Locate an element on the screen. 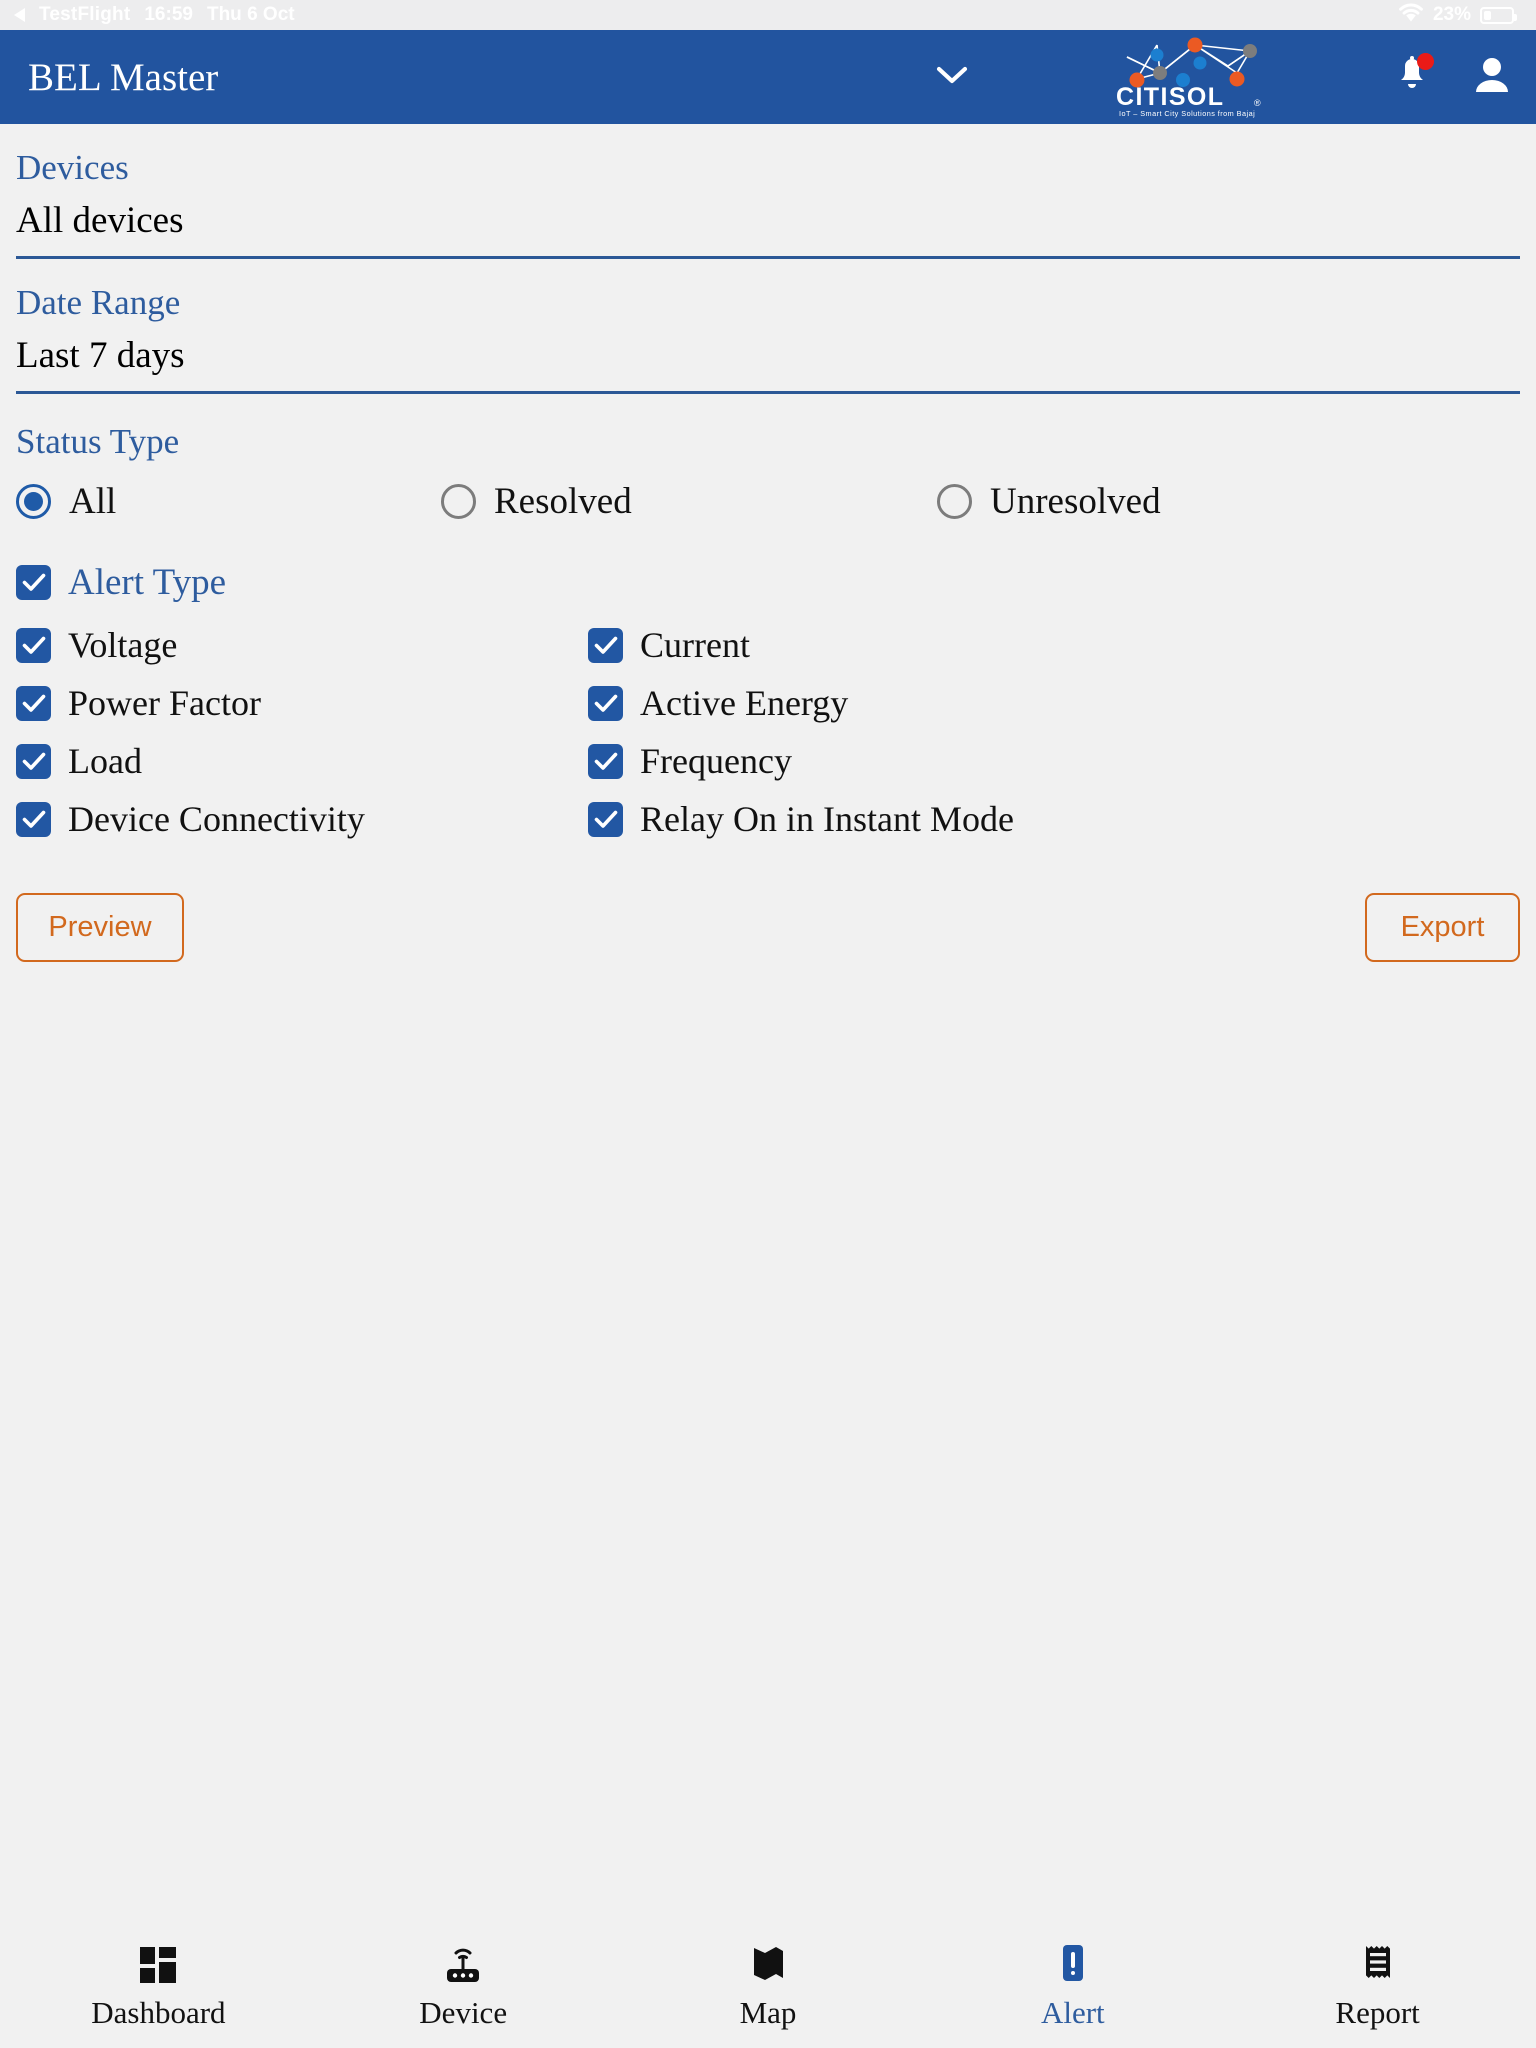 The width and height of the screenshot is (1536, 2048). checkbox-label-load: Load is located at coordinates (105, 761).